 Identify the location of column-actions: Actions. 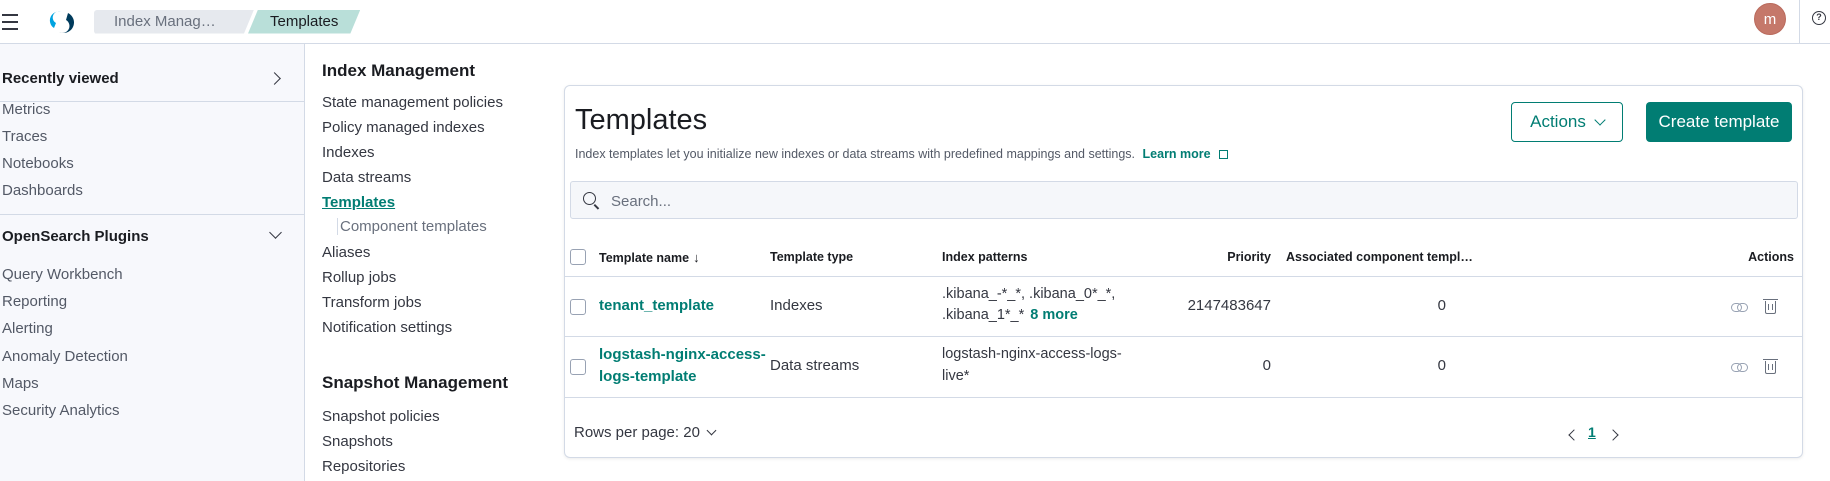
(1771, 257).